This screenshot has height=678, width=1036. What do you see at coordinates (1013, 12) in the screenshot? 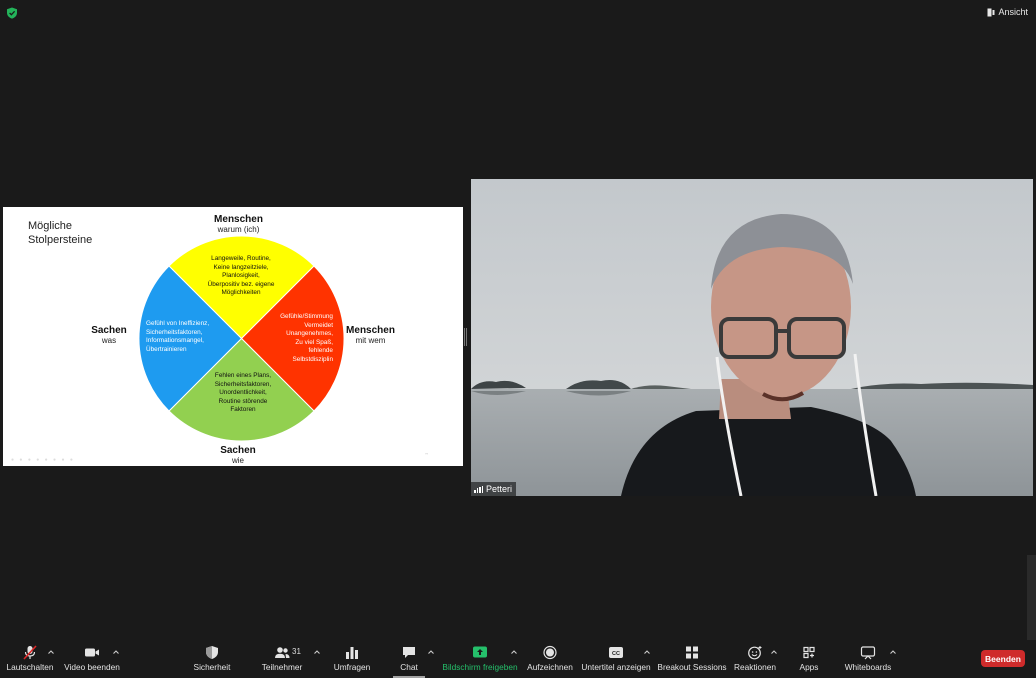
I see `view-label: Ansicht` at bounding box center [1013, 12].